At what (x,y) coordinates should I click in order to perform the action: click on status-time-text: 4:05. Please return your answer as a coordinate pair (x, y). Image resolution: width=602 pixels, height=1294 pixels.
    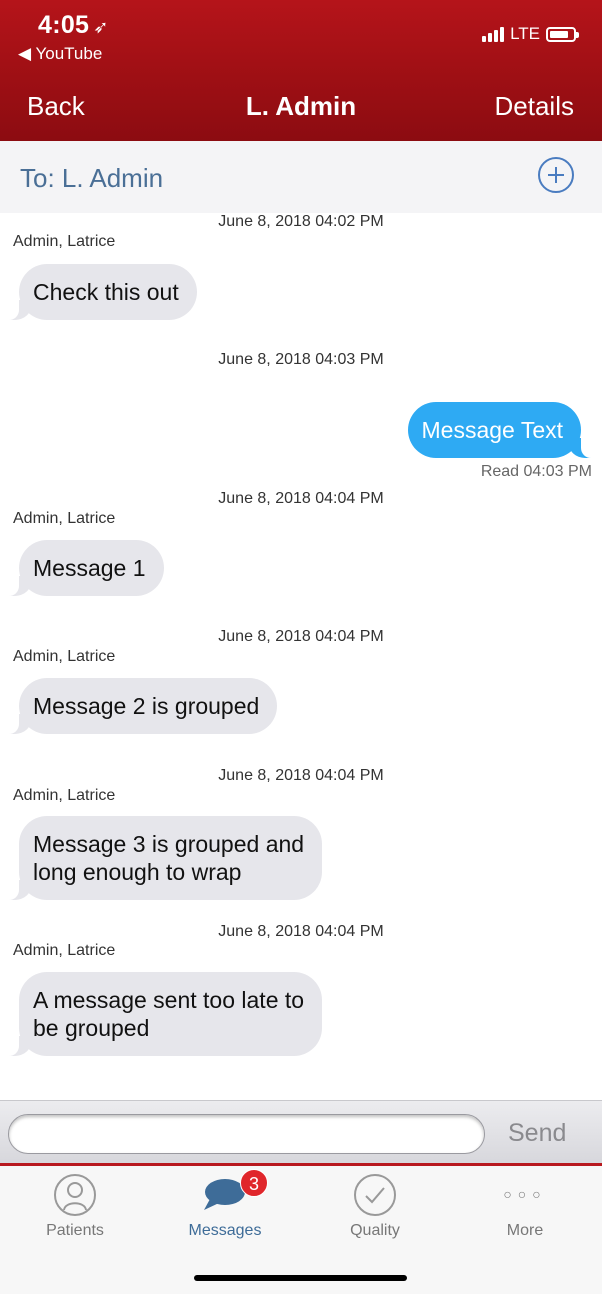
    Looking at the image, I should click on (64, 25).